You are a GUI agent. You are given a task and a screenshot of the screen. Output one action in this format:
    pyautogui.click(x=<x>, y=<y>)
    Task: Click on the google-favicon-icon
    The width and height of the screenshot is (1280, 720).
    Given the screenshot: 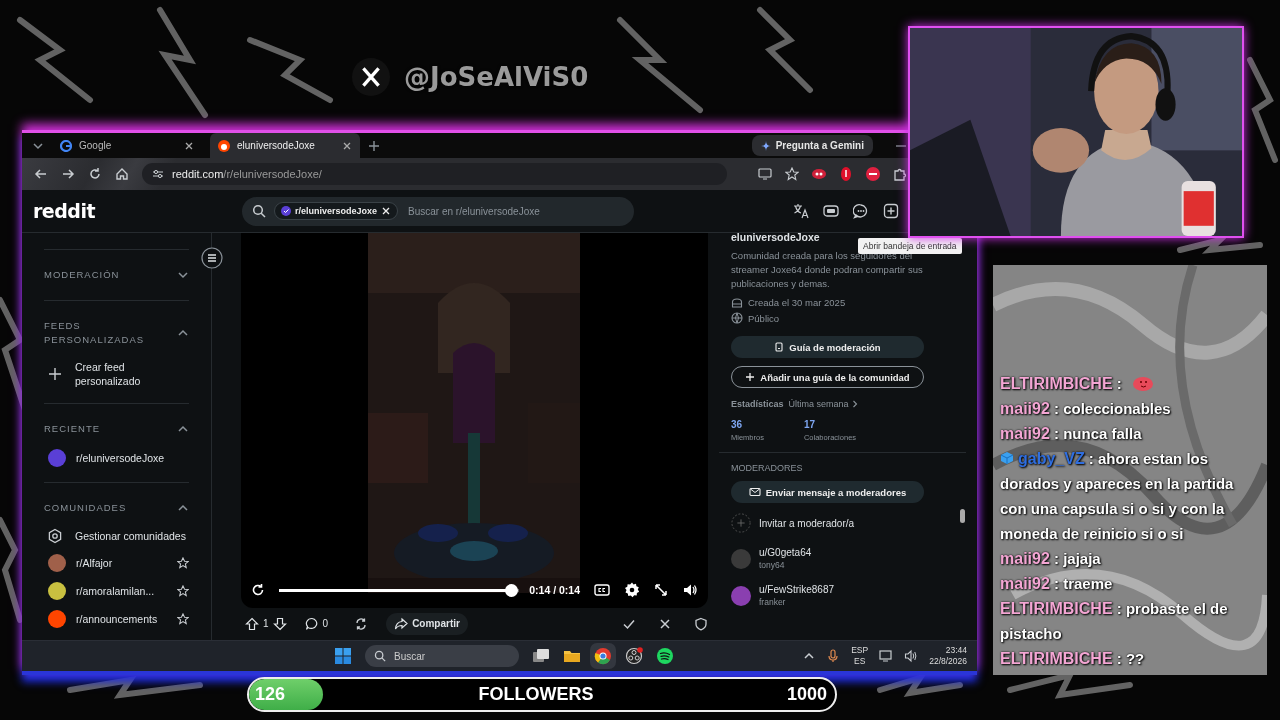 What is the action you would take?
    pyautogui.click(x=66, y=145)
    